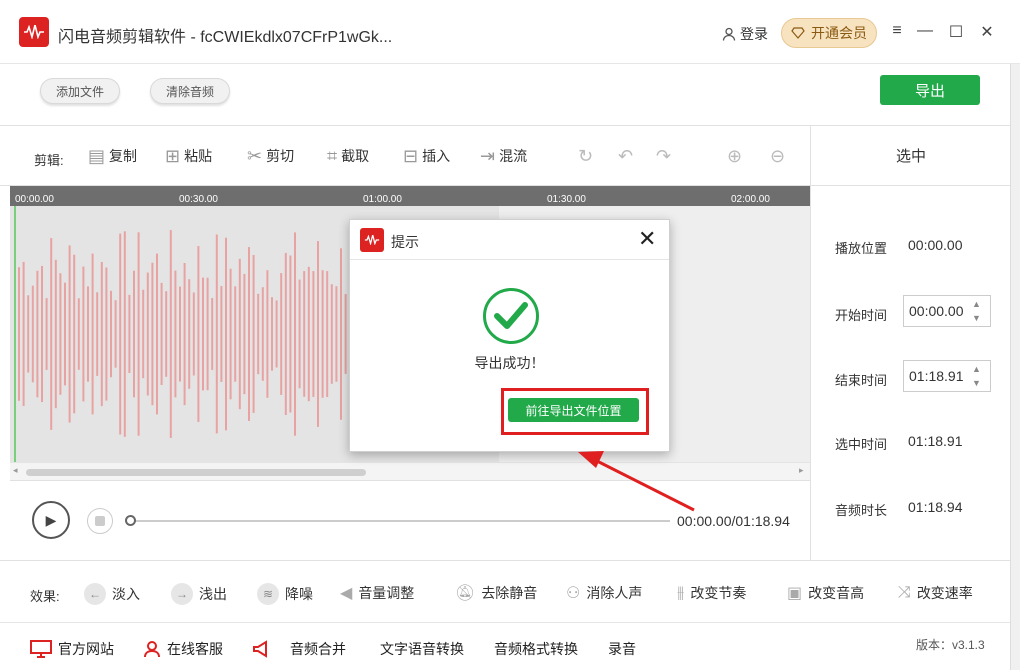 The height and width of the screenshot is (670, 1020). I want to click on reset-icon: ↻, so click(585, 156).